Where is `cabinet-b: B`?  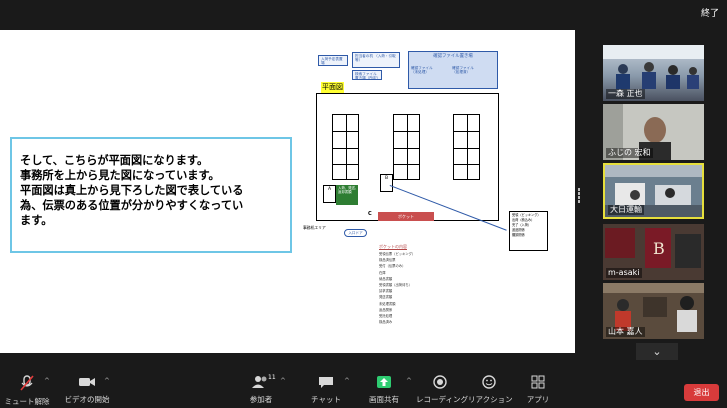 cabinet-b: B is located at coordinates (386, 183).